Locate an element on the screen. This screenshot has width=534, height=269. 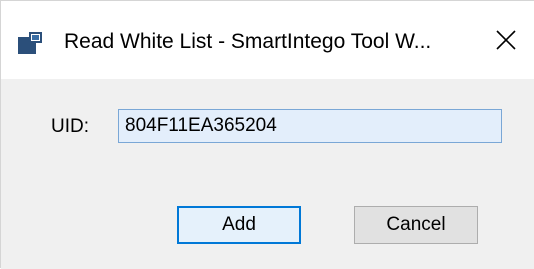
close-icon is located at coordinates (506, 42).